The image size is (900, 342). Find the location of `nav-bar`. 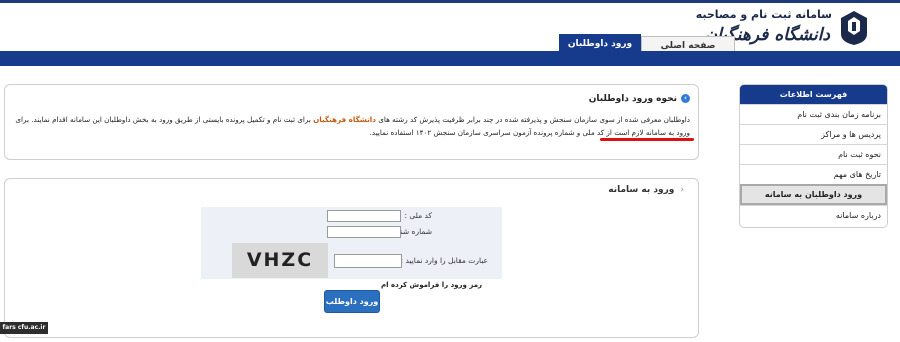

nav-bar is located at coordinates (450, 58).